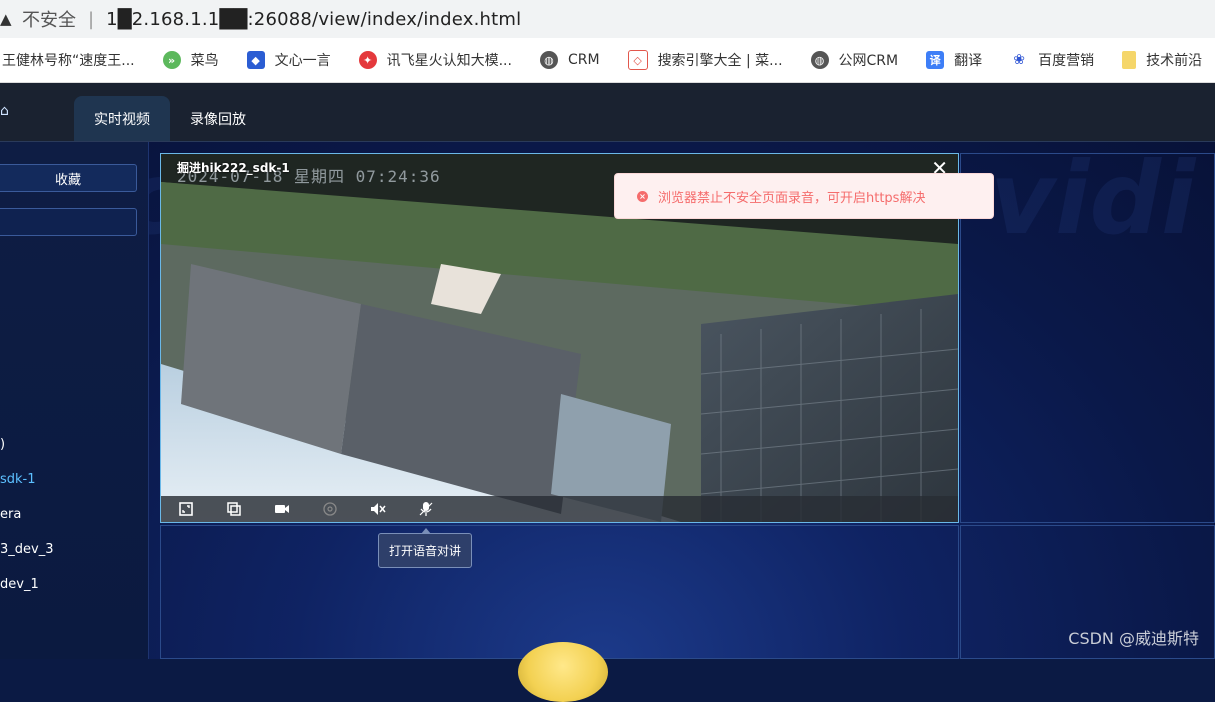  What do you see at coordinates (233, 168) in the screenshot?
I see `camera-title: 掘进hik222_sdk-1` at bounding box center [233, 168].